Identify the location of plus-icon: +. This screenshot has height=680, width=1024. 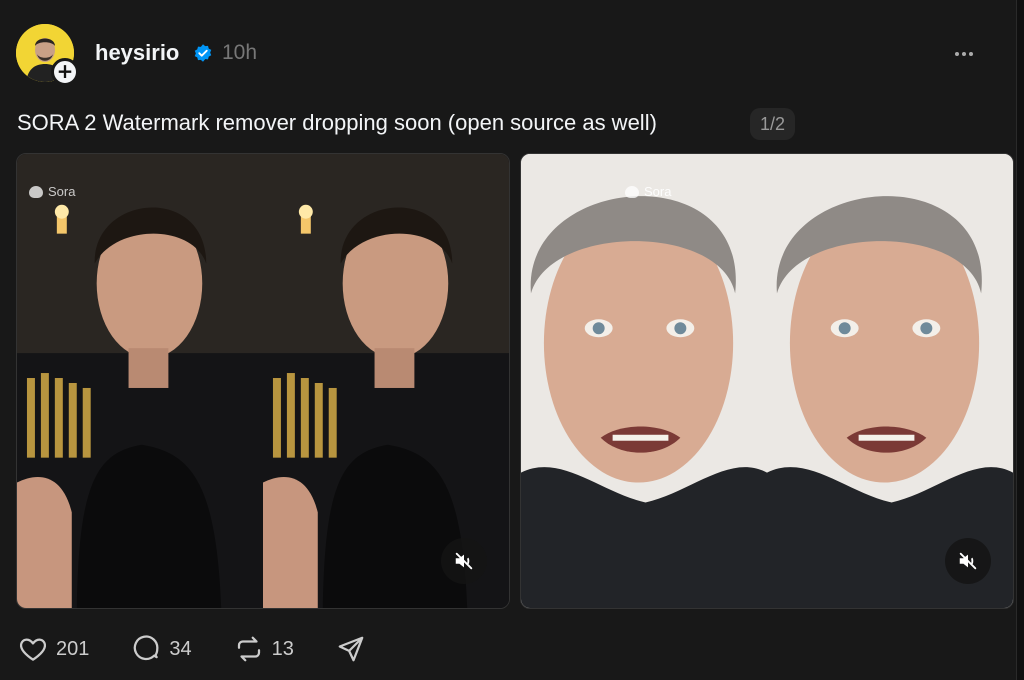
(65, 71).